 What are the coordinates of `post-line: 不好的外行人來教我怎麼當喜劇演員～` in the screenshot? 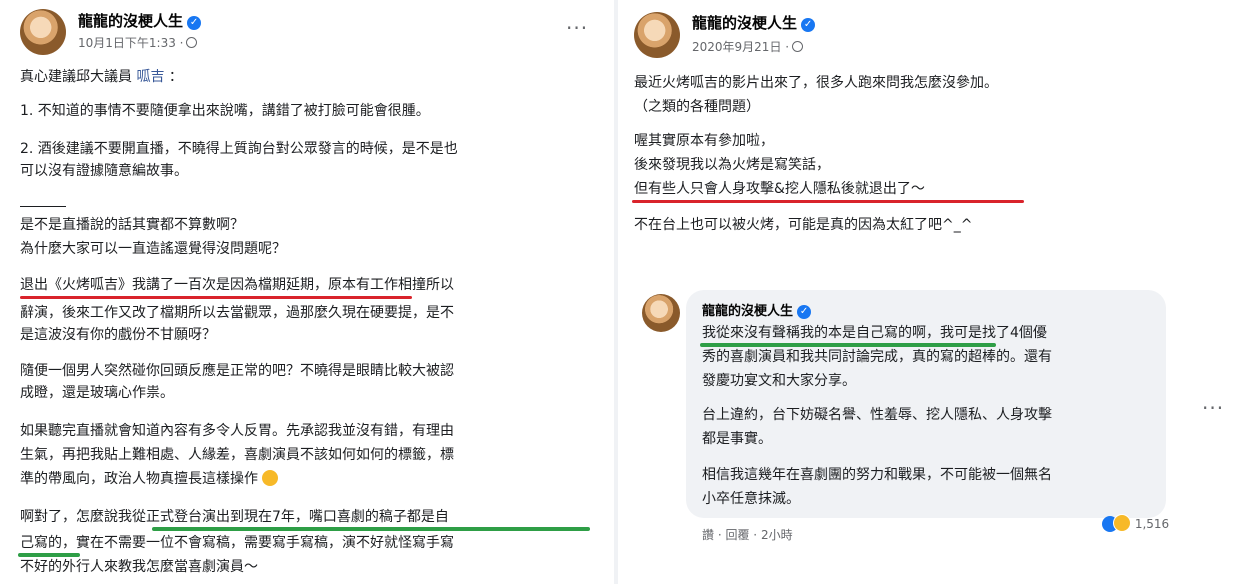 It's located at (139, 567).